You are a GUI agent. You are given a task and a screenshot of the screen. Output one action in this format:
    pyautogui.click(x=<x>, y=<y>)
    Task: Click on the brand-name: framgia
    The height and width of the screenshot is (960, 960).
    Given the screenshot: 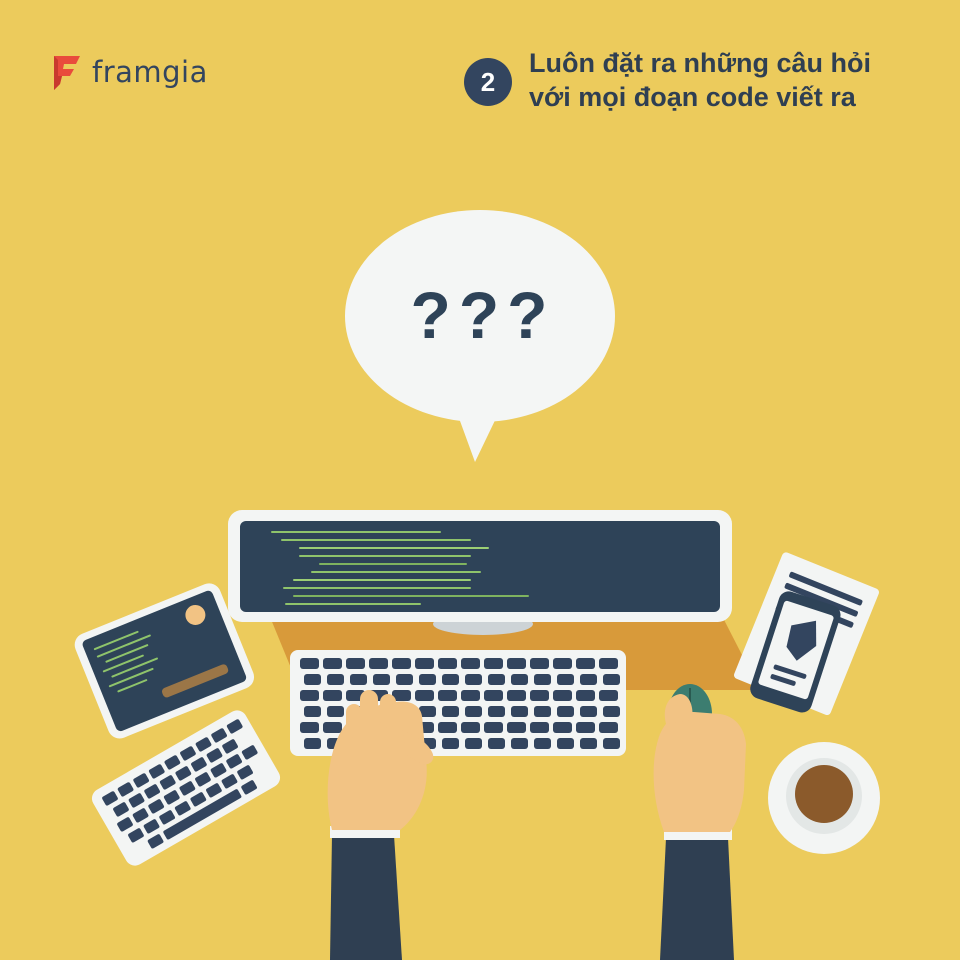 What is the action you would take?
    pyautogui.click(x=150, y=71)
    